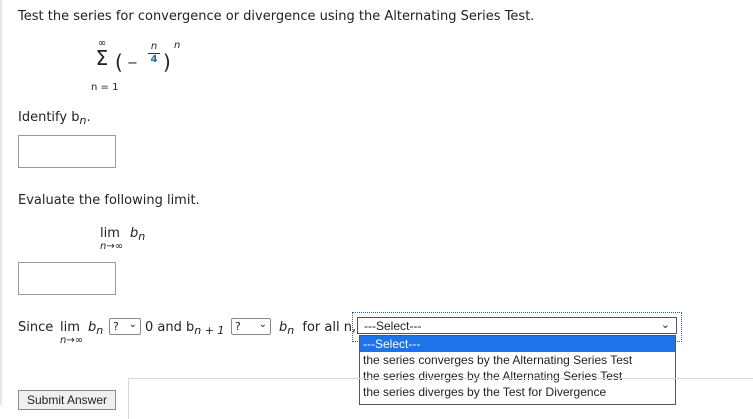 This screenshot has height=419, width=753. What do you see at coordinates (70, 327) in the screenshot?
I see `since-lim: lim` at bounding box center [70, 327].